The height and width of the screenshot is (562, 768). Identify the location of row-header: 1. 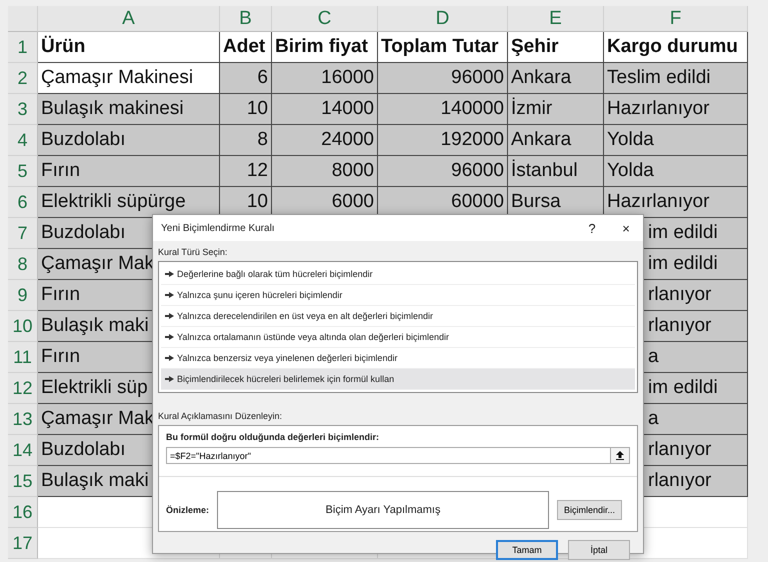
(23, 47).